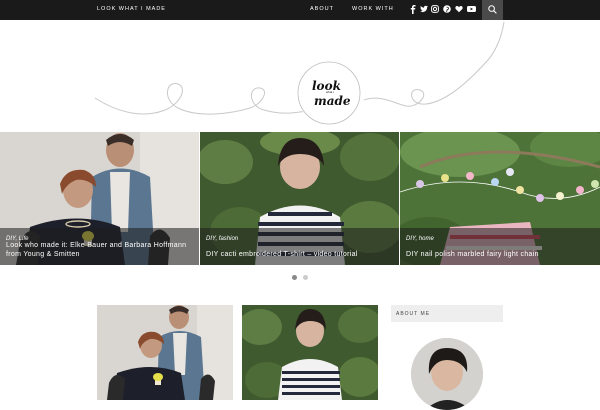  What do you see at coordinates (322, 9) in the screenshot?
I see `nav-item-about: ABOUT` at bounding box center [322, 9].